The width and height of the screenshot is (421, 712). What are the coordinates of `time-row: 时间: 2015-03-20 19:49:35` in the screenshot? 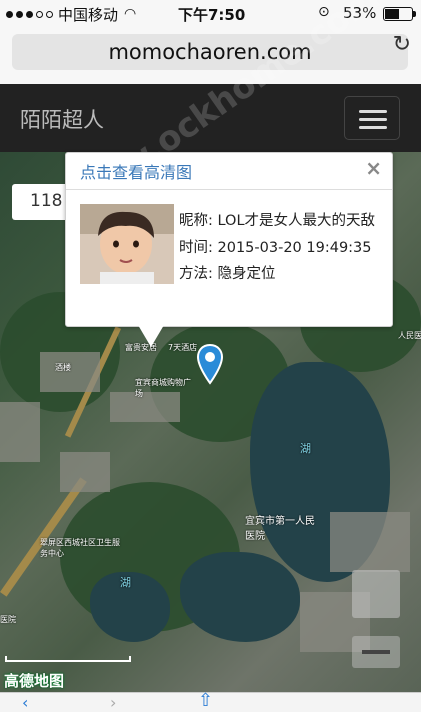 It's located at (281, 248).